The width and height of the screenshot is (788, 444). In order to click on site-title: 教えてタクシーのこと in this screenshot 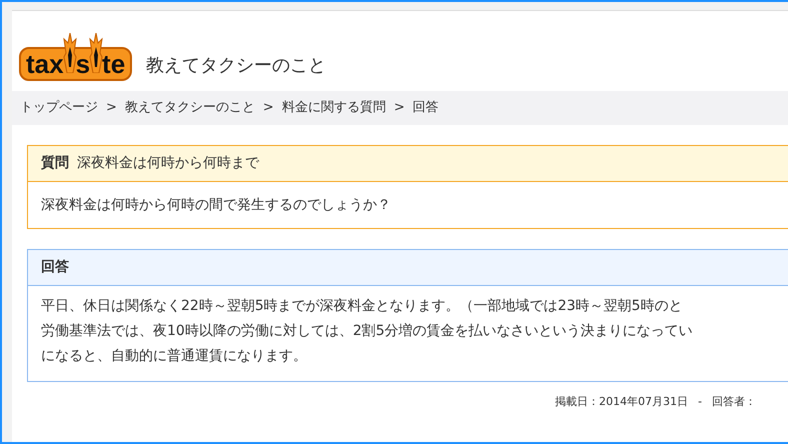, I will do `click(236, 66)`.